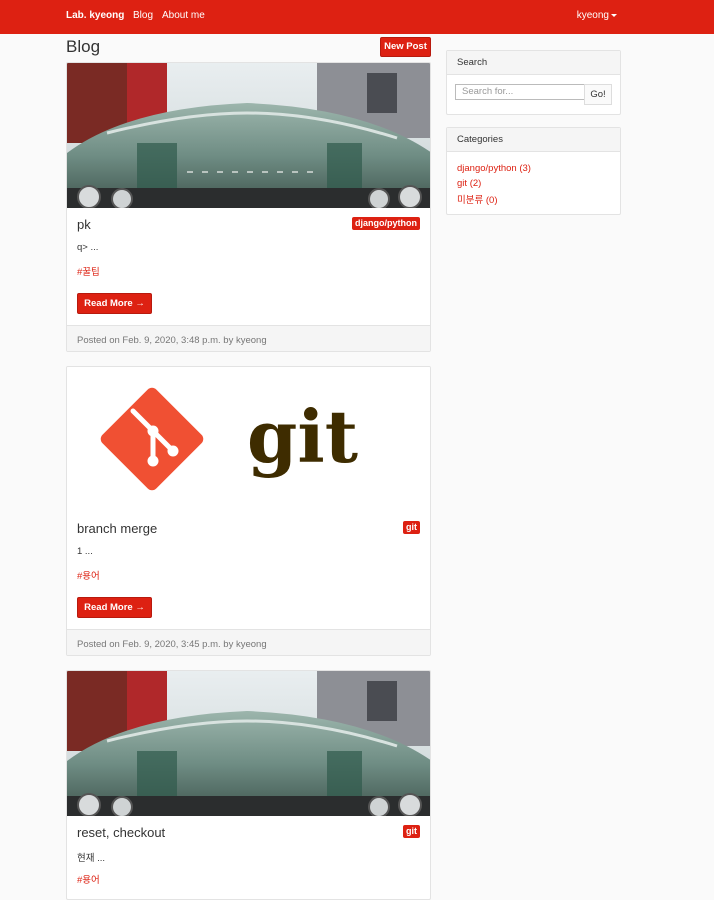  What do you see at coordinates (491, 200) in the screenshot?
I see `category-count: (0)` at bounding box center [491, 200].